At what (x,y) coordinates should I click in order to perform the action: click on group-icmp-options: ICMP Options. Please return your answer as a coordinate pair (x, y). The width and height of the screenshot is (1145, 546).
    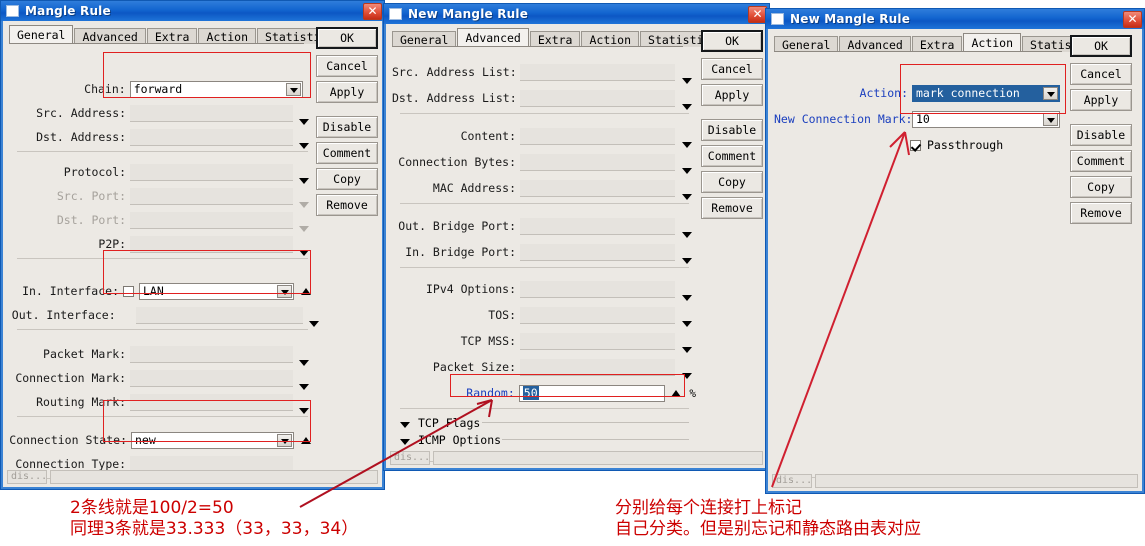
    Looking at the image, I should click on (459, 440).